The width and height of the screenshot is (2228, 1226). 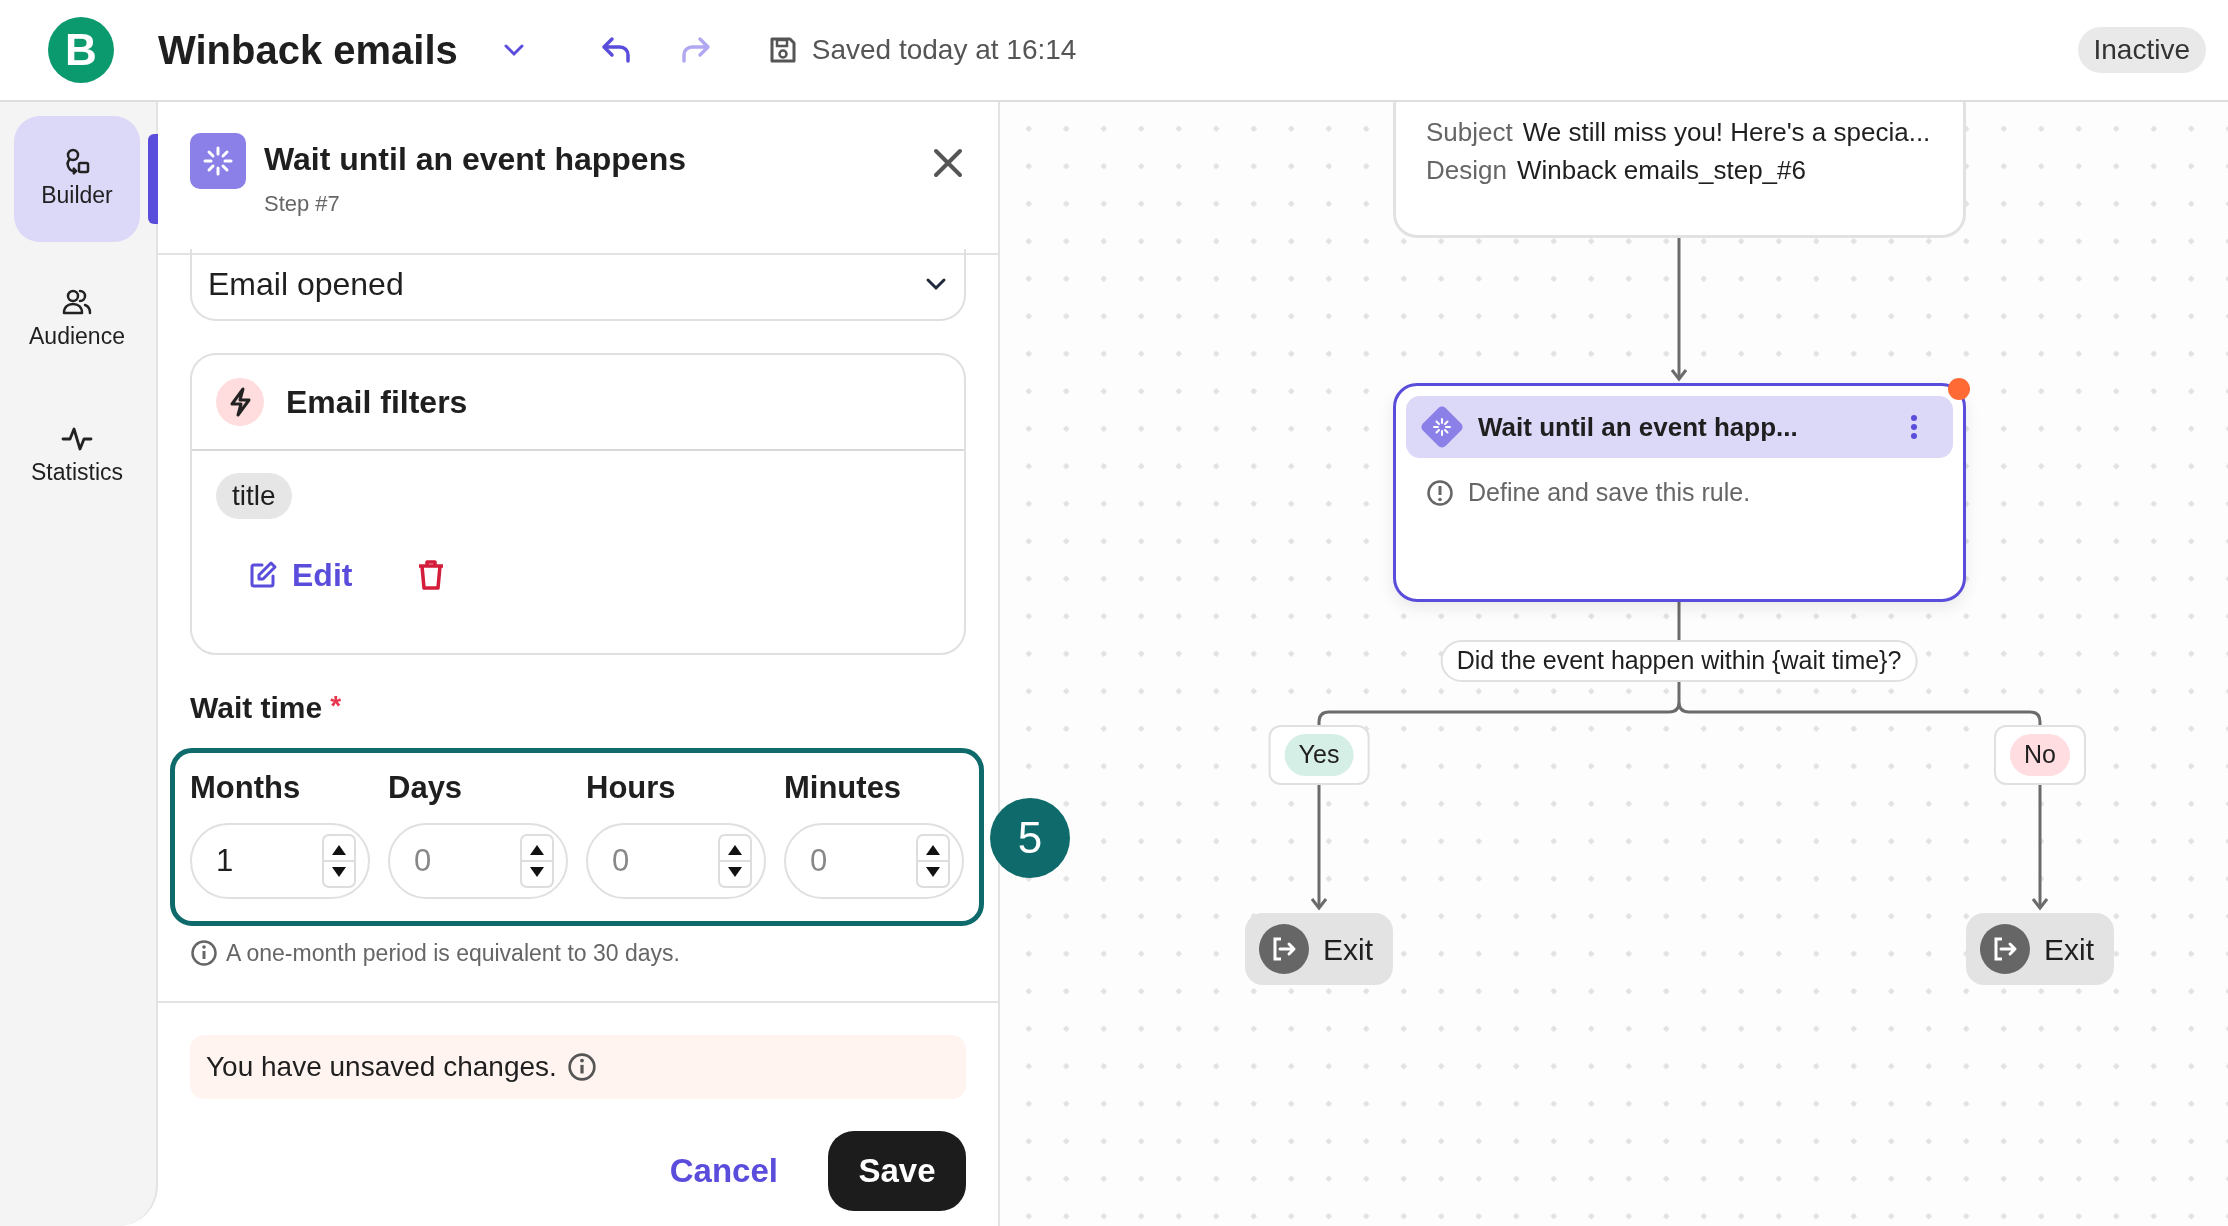 What do you see at coordinates (1469, 132) in the screenshot?
I see `field-name: Subject` at bounding box center [1469, 132].